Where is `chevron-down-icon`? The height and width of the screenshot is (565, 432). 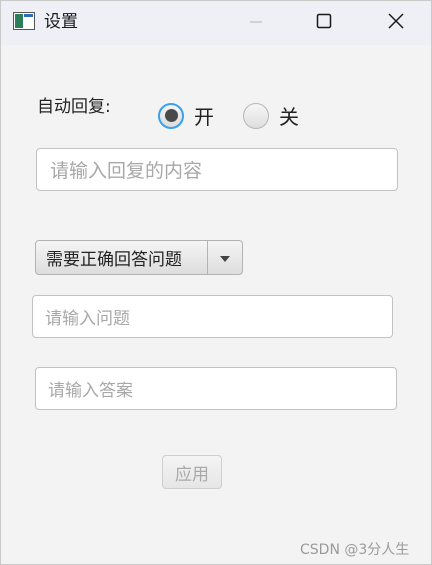
chevron-down-icon is located at coordinates (225, 257).